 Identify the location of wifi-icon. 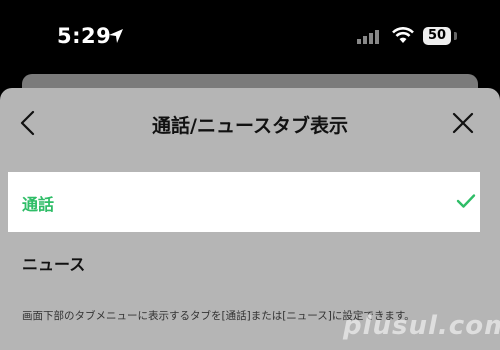
(403, 35).